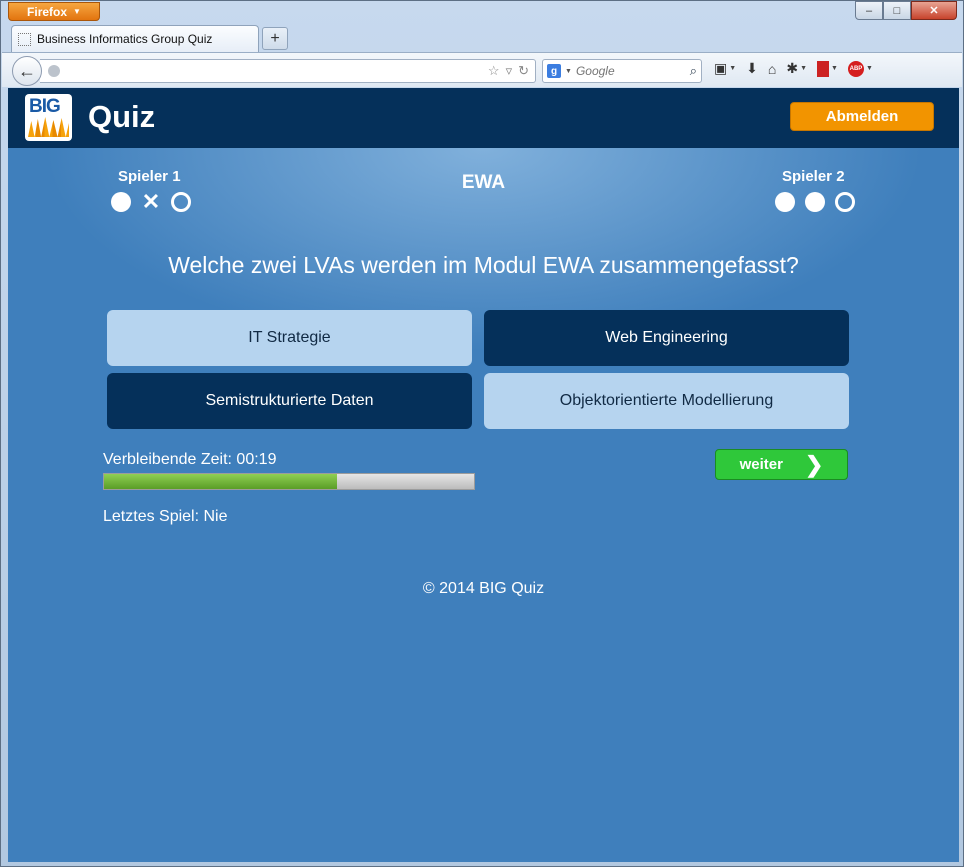  What do you see at coordinates (761, 464) in the screenshot?
I see `next-button-label: weiter` at bounding box center [761, 464].